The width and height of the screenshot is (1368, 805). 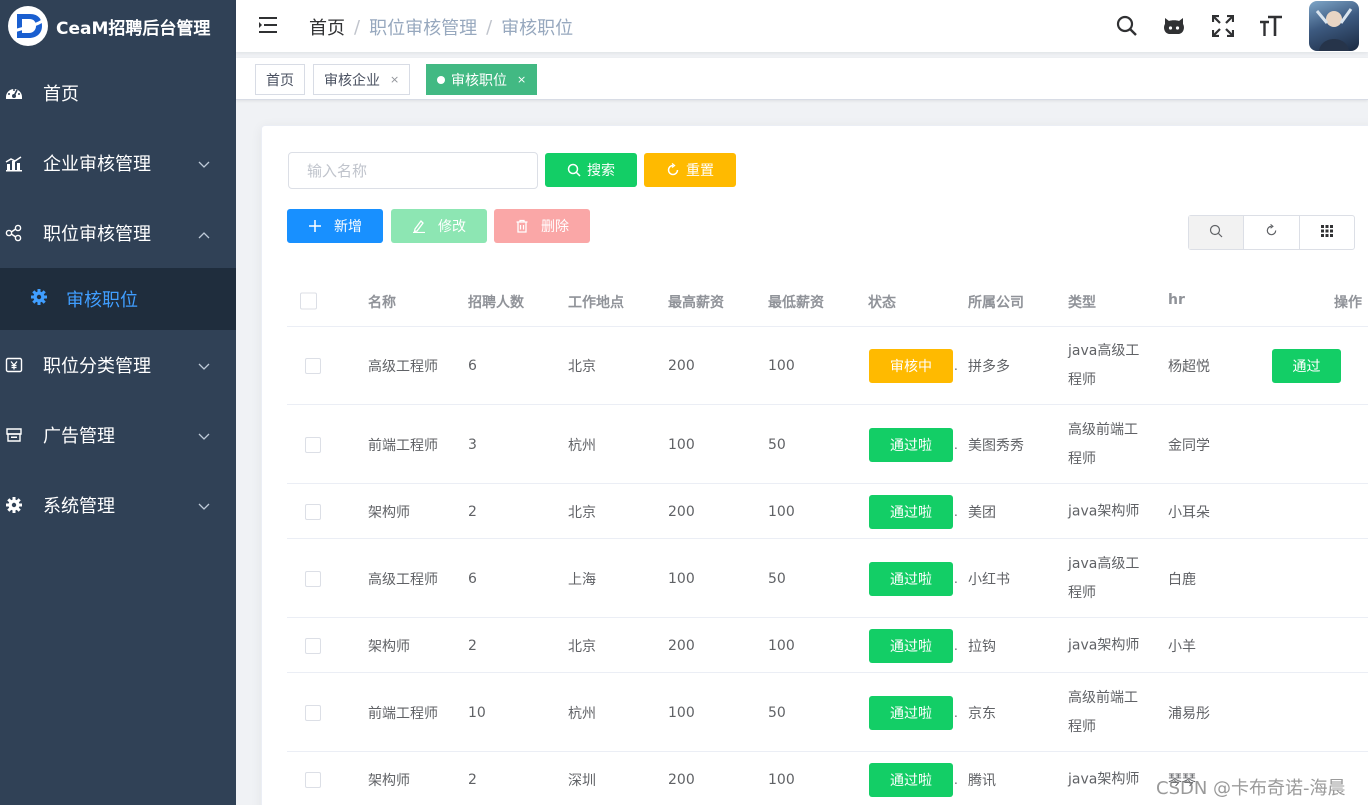 What do you see at coordinates (796, 303) in the screenshot?
I see `column-header: 最低薪资` at bounding box center [796, 303].